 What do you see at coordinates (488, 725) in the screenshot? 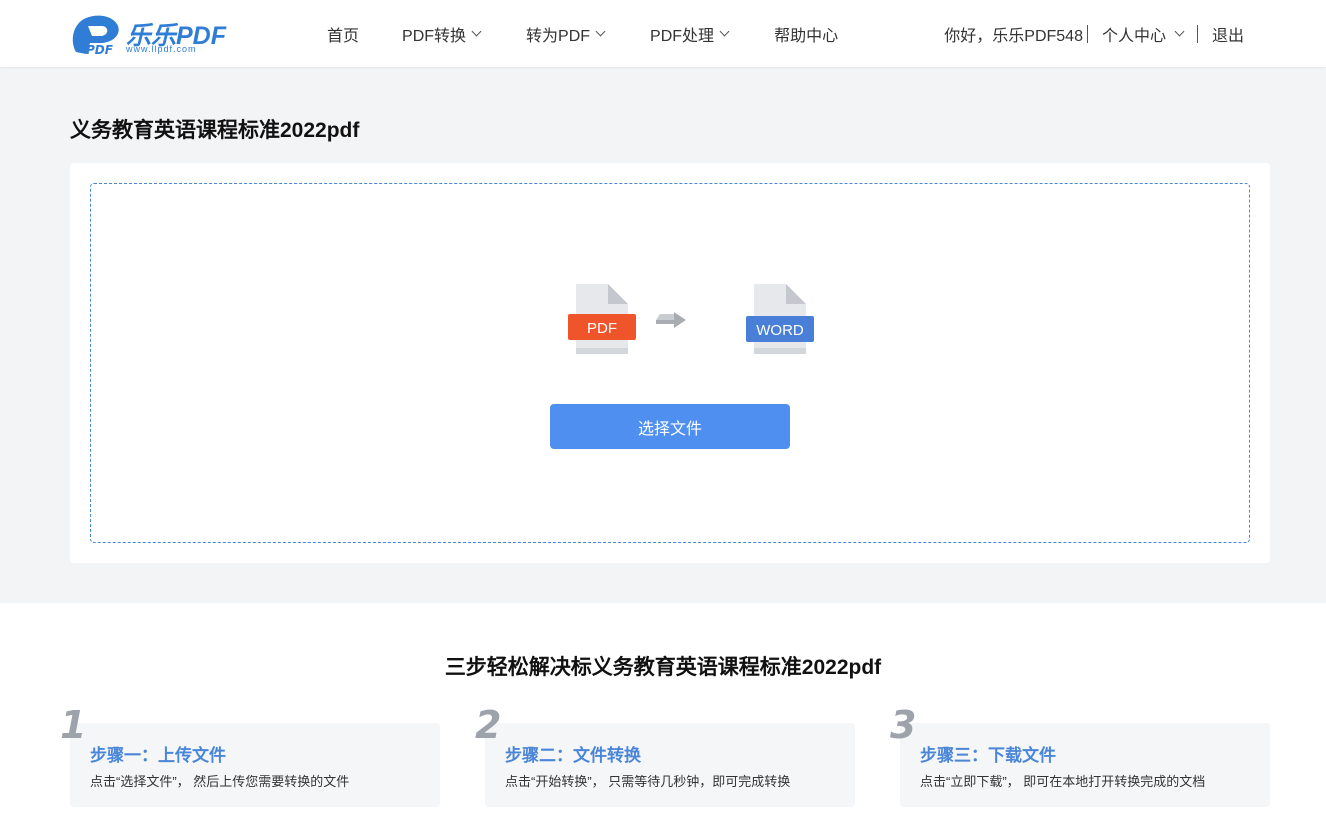
I see `step-number: 2` at bounding box center [488, 725].